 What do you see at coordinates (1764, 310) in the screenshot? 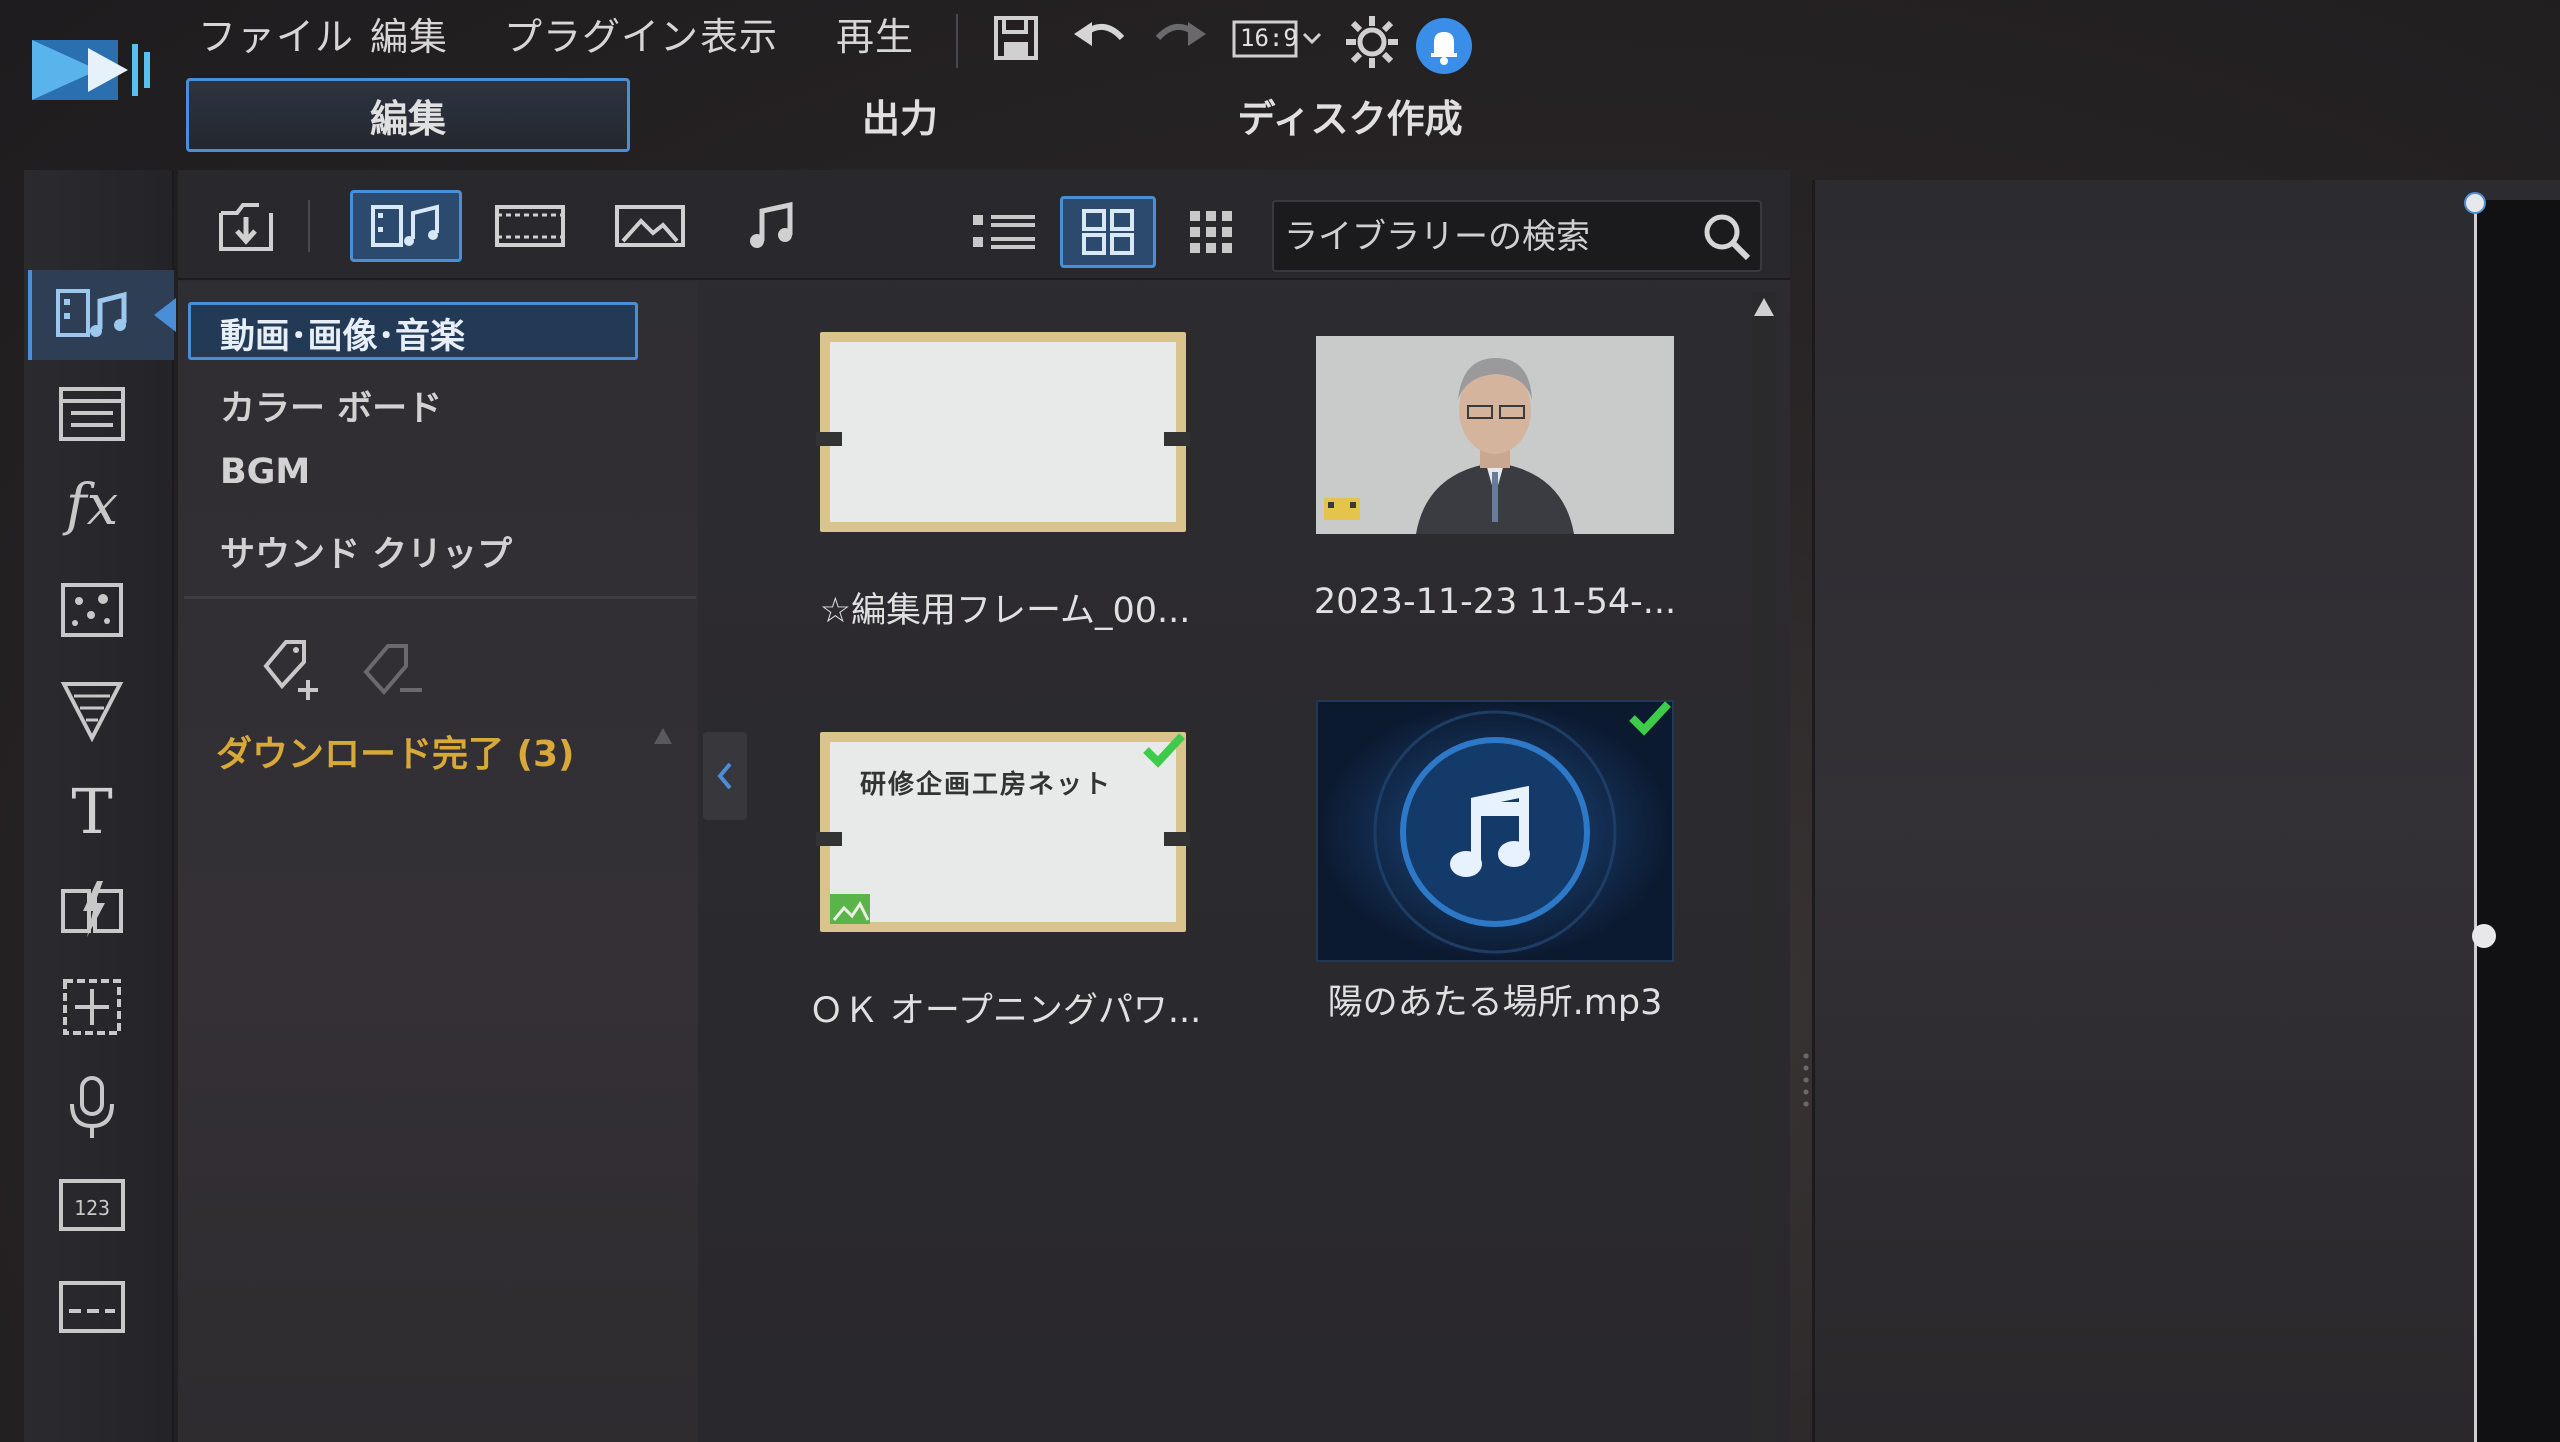
I see `library-scroll-up-icon` at bounding box center [1764, 310].